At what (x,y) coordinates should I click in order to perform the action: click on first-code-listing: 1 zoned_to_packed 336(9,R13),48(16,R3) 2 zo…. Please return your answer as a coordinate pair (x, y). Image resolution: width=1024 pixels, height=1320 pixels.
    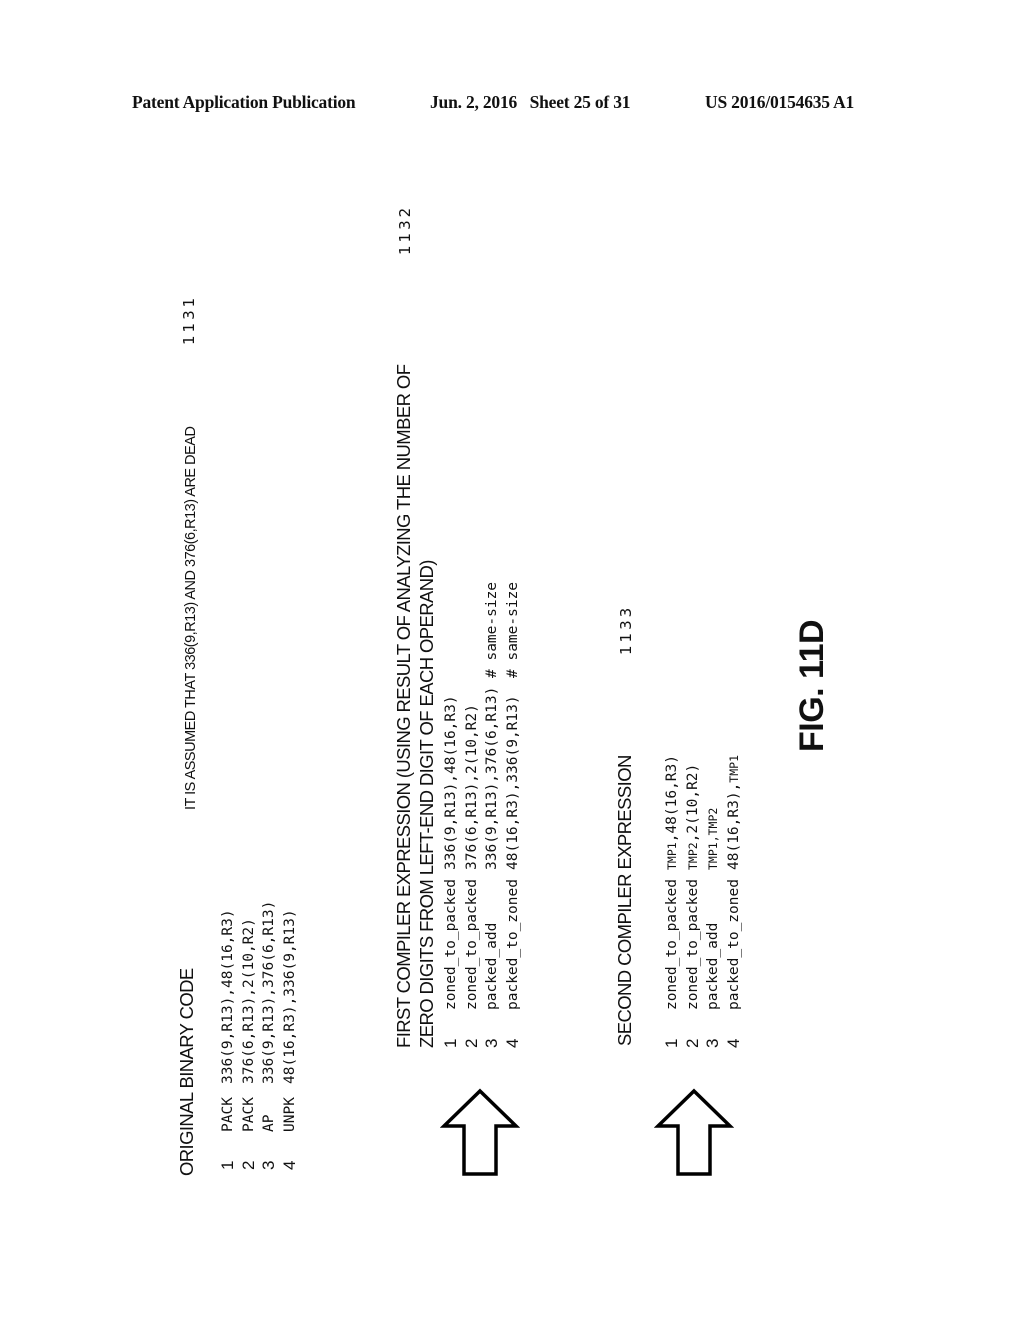
    Looking at the image, I should click on (482, 815).